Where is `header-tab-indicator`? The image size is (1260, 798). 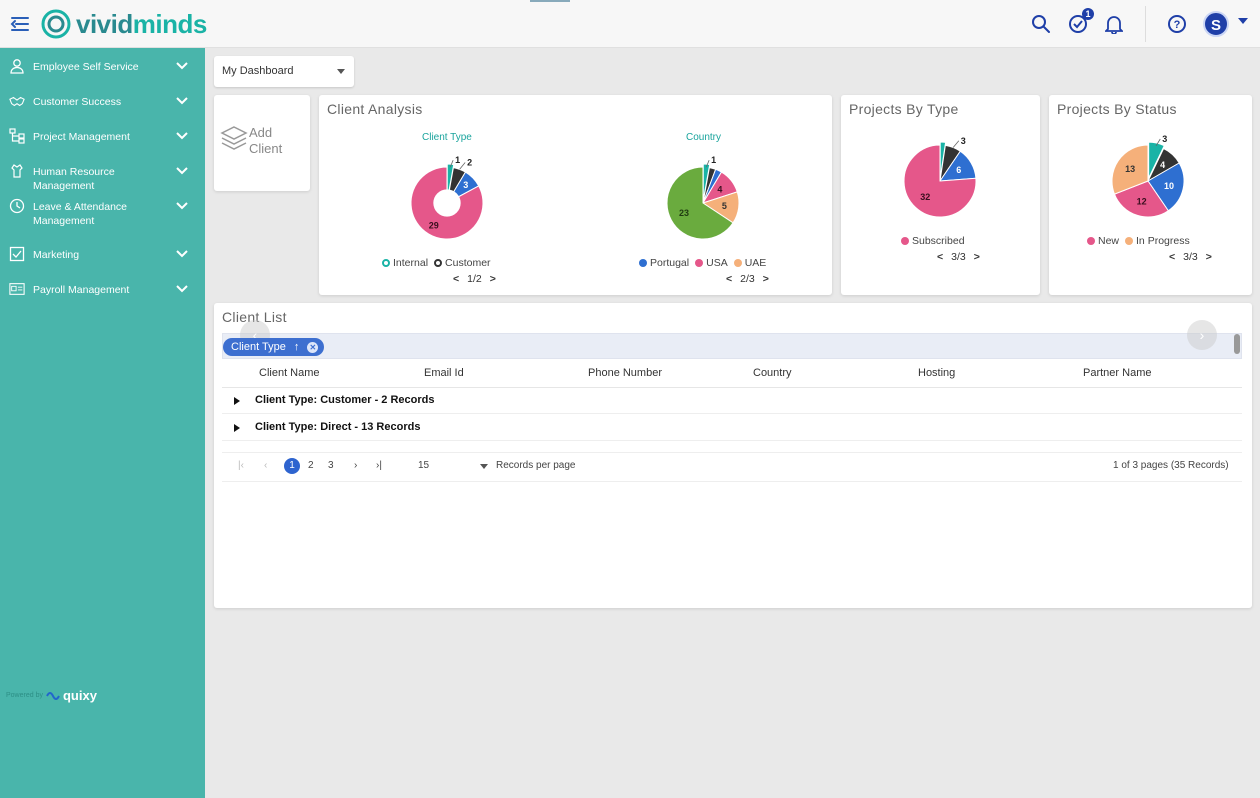
header-tab-indicator is located at coordinates (550, 1).